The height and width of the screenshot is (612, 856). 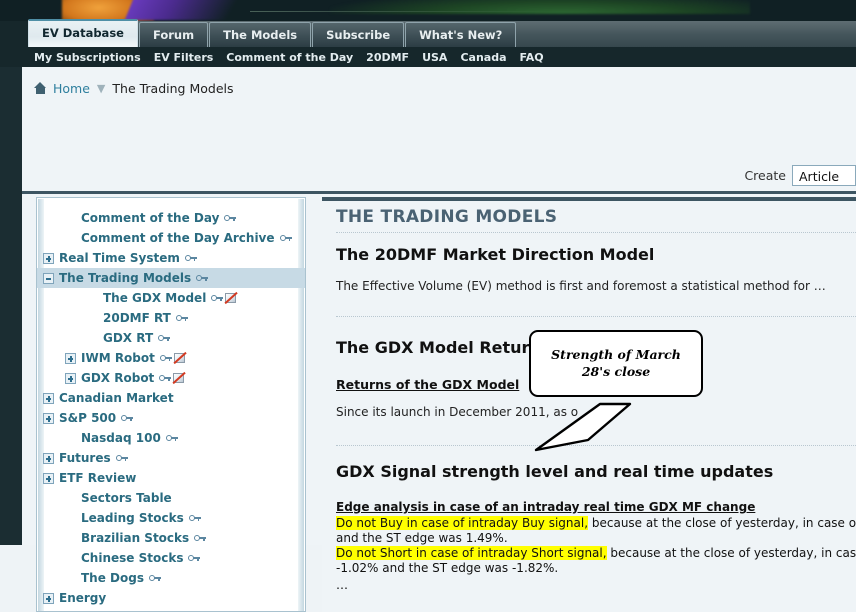 What do you see at coordinates (171, 458) in the screenshot?
I see `sidebar-item-futures: Futures` at bounding box center [171, 458].